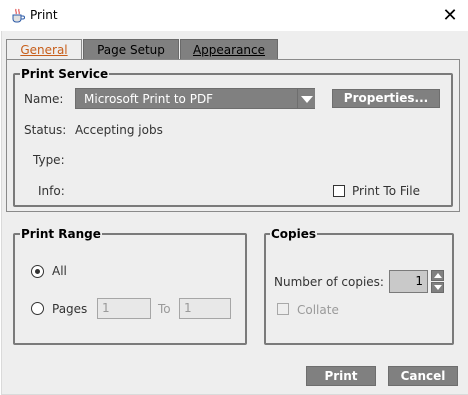 This screenshot has width=468, height=395. I want to click on number-of-copies-label: Number of copies:, so click(329, 282).